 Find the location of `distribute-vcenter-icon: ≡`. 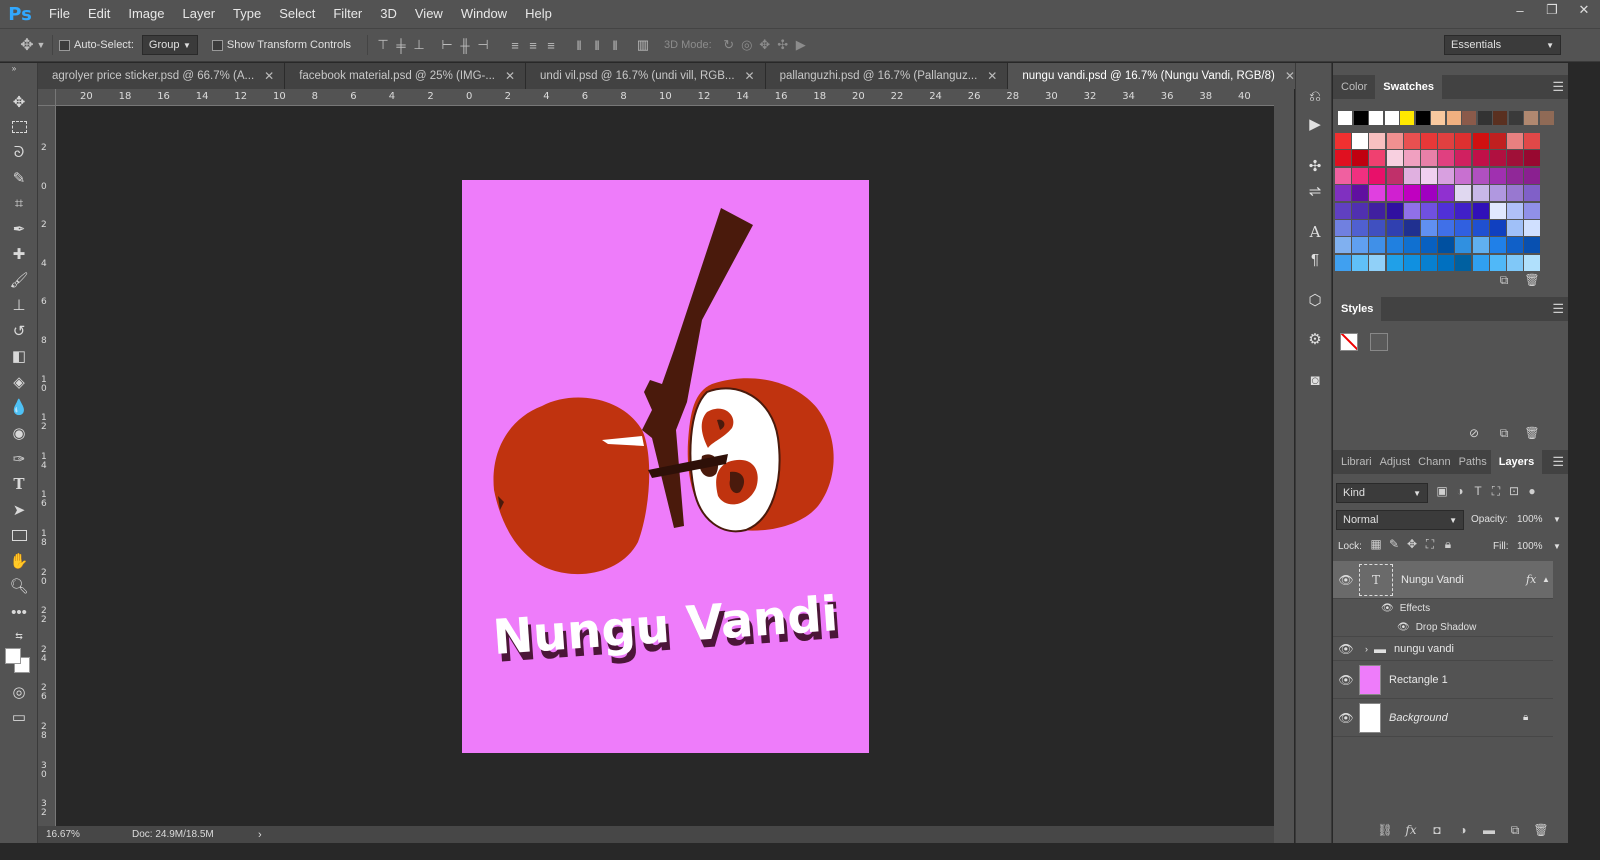

distribute-vcenter-icon: ≡ is located at coordinates (533, 45).